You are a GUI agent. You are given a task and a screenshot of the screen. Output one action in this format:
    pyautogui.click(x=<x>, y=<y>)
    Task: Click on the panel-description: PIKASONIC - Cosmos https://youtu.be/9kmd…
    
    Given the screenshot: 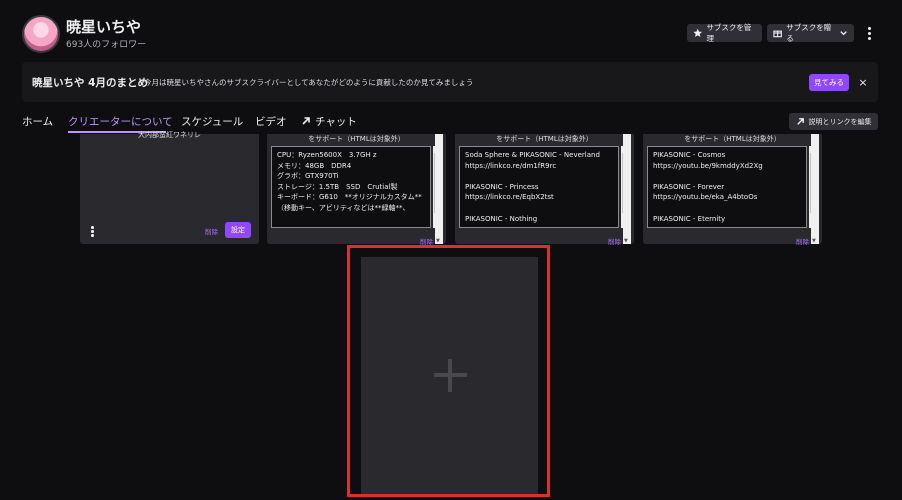 What is the action you would take?
    pyautogui.click(x=708, y=187)
    